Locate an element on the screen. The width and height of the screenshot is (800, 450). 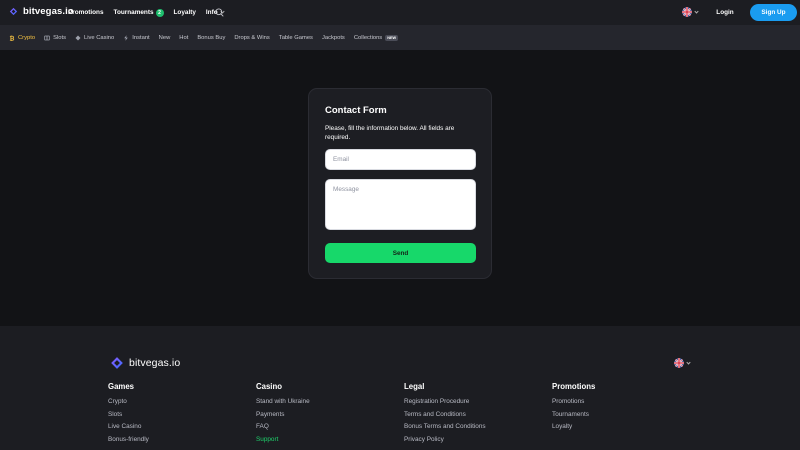
category-label: Table Games is located at coordinates (295, 37).